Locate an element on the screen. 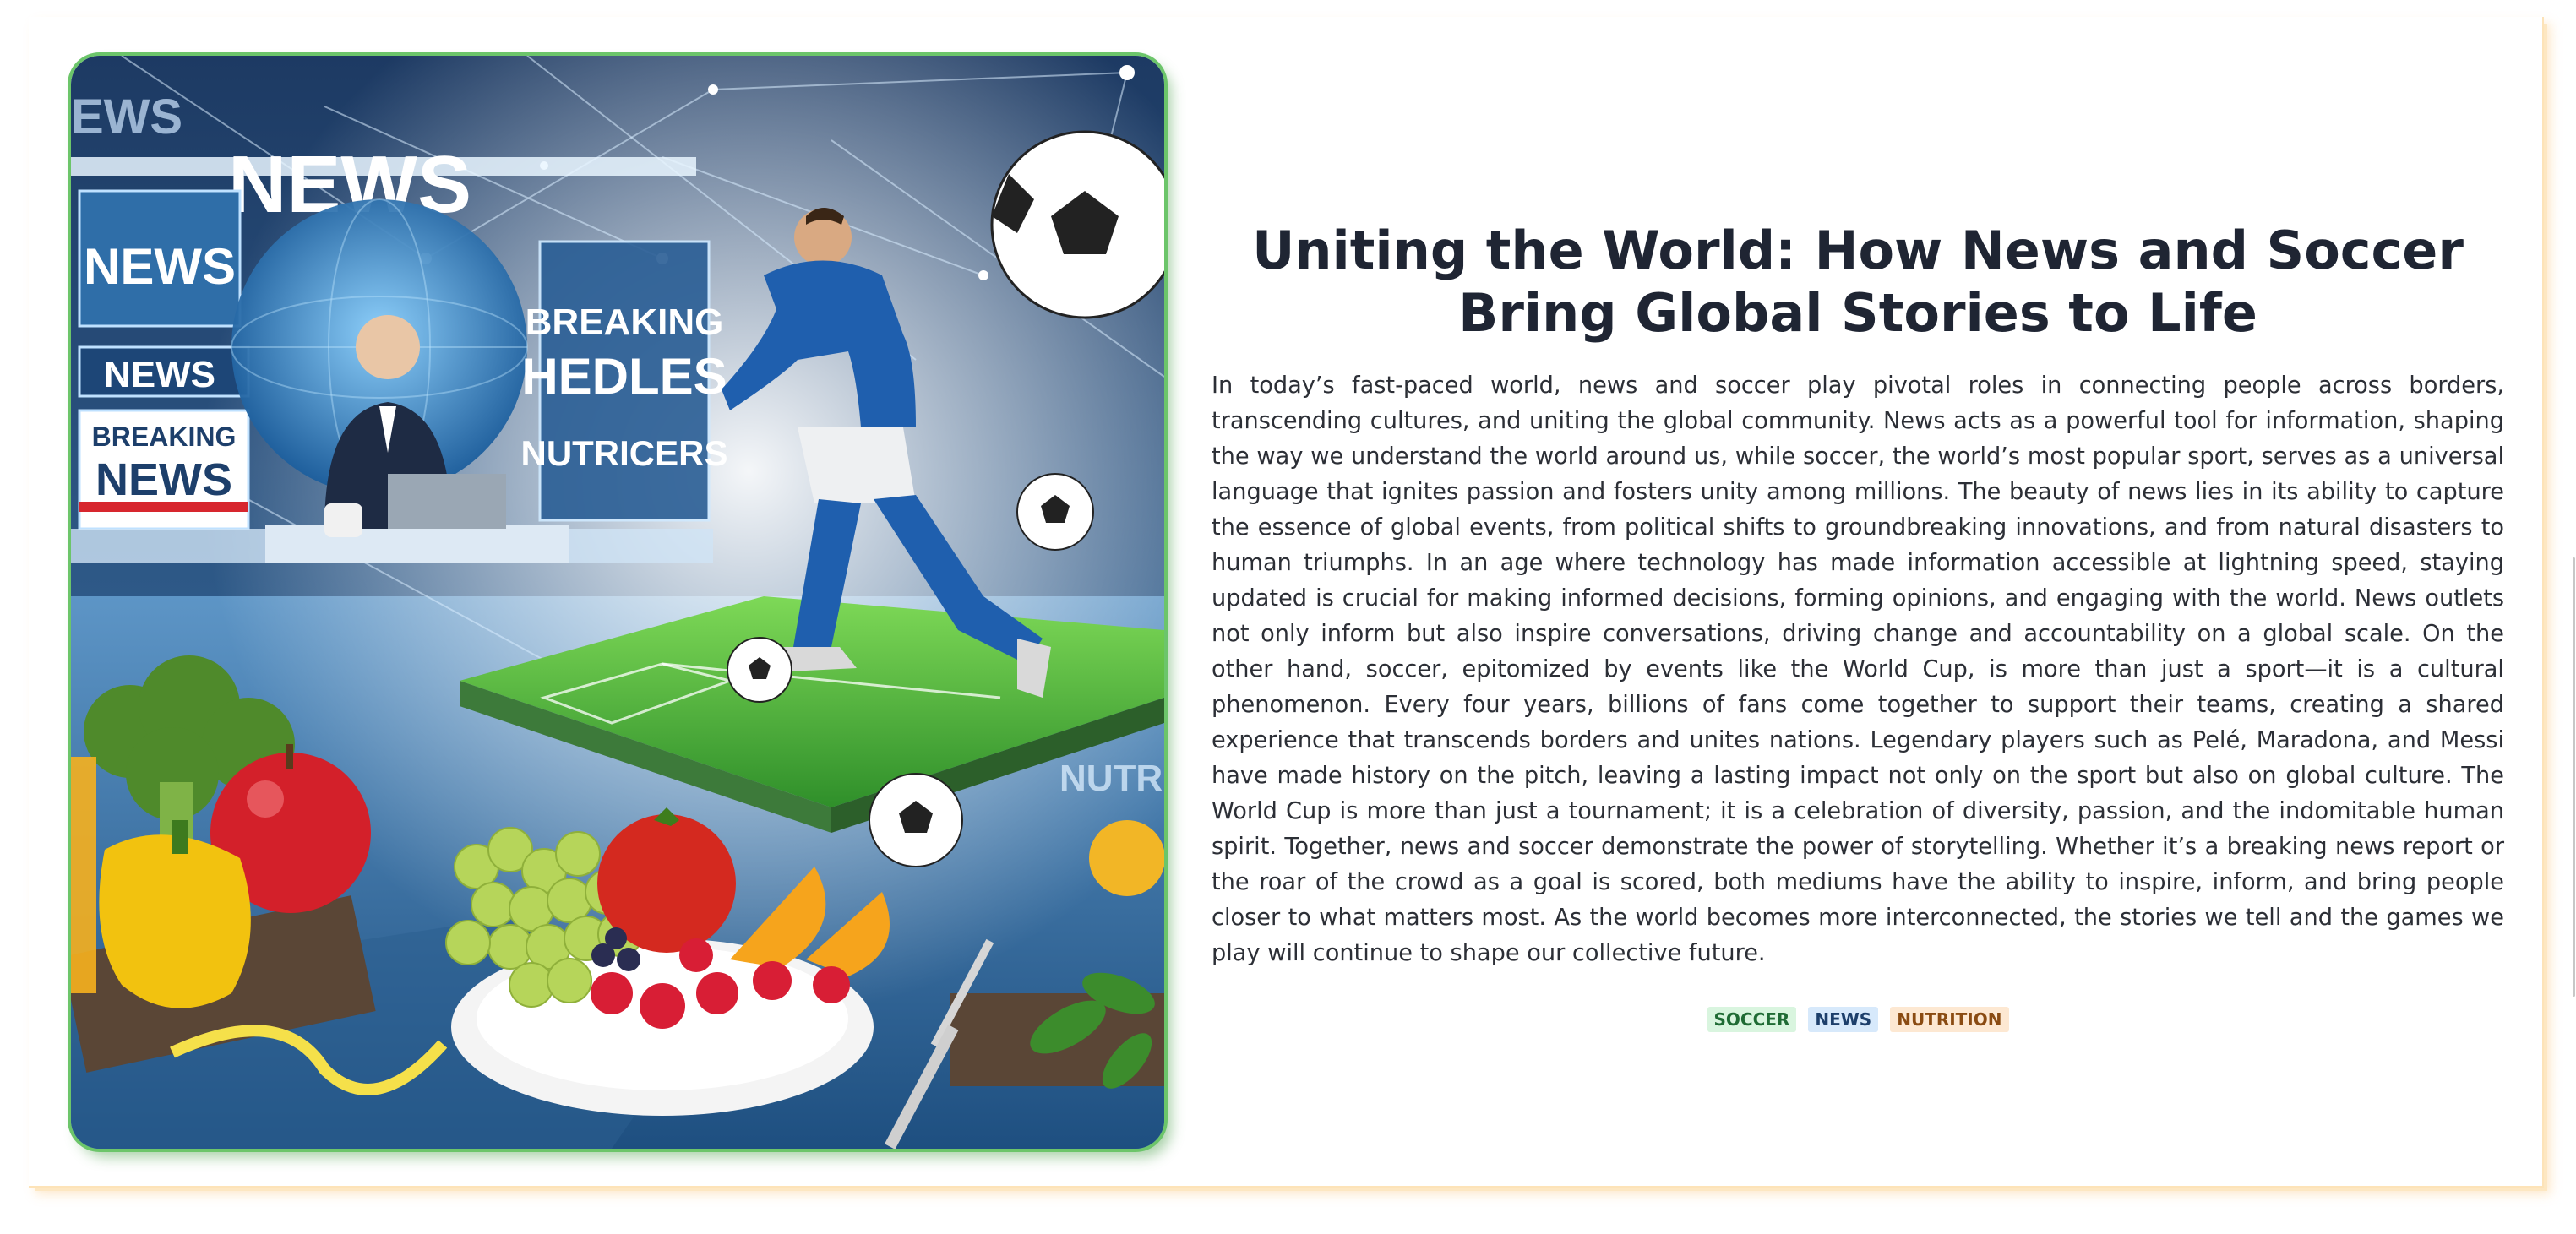 The height and width of the screenshot is (1234, 2576). hero-label: NUTRIT is located at coordinates (1111, 778).